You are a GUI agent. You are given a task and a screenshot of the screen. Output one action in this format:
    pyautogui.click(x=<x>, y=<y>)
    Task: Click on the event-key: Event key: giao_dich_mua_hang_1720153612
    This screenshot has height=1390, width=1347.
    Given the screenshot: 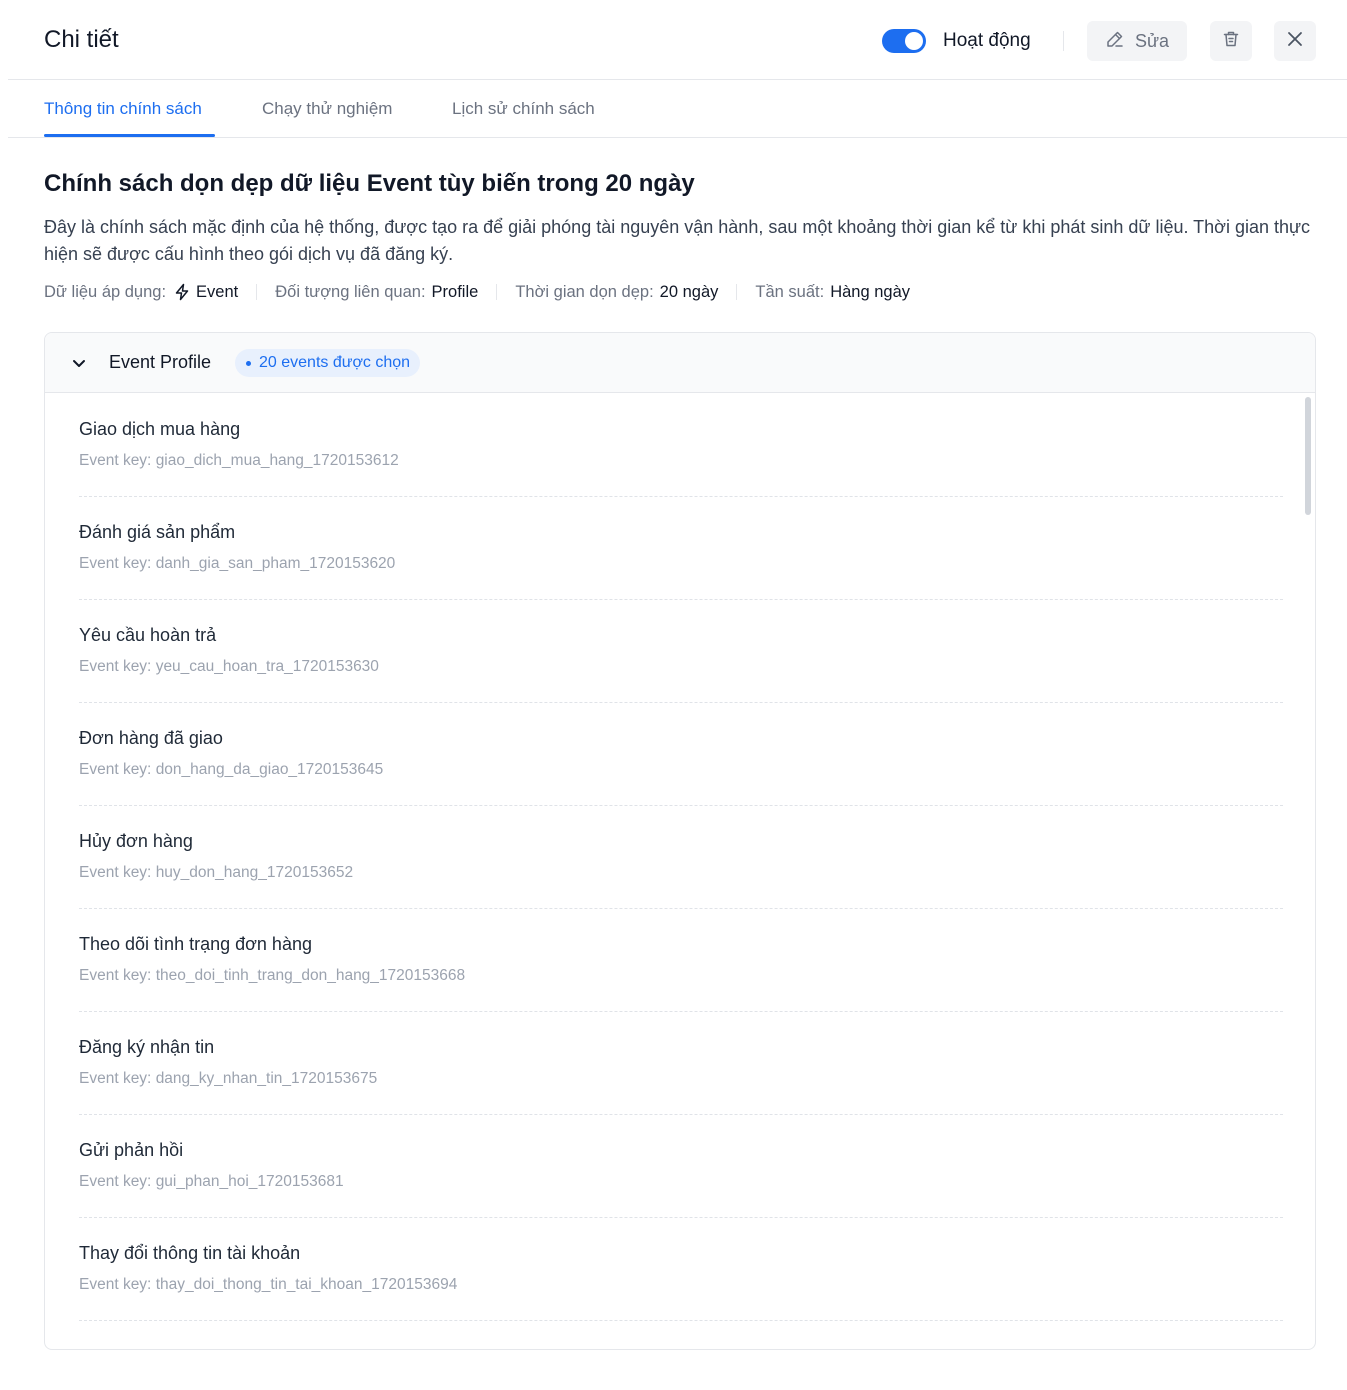 What is the action you would take?
    pyautogui.click(x=239, y=460)
    